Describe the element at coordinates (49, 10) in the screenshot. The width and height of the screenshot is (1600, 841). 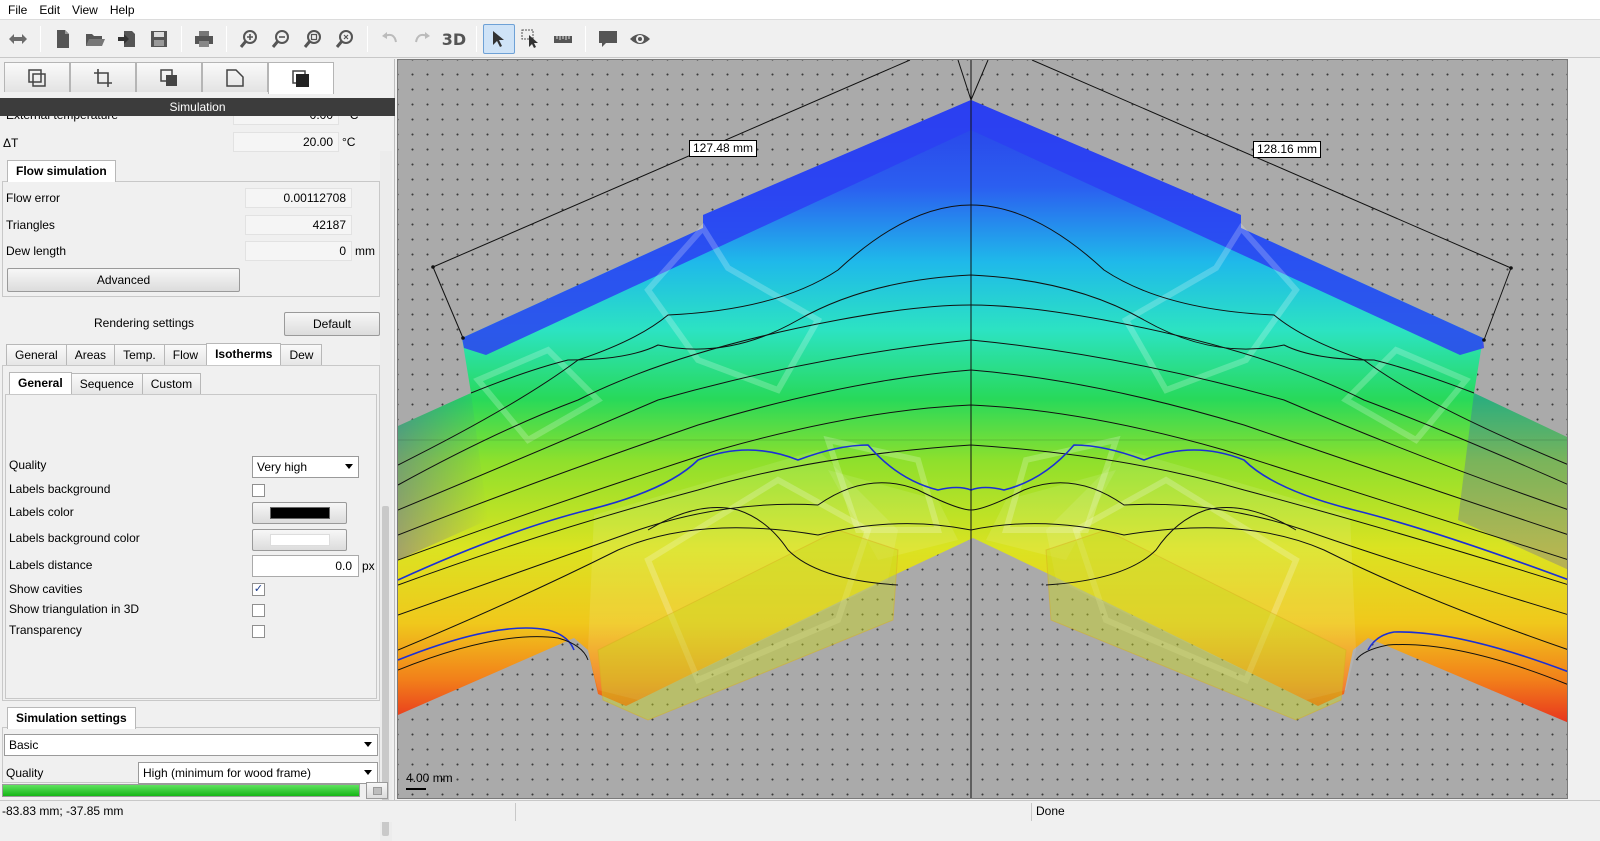
I see `menu-edit: Edit` at that location.